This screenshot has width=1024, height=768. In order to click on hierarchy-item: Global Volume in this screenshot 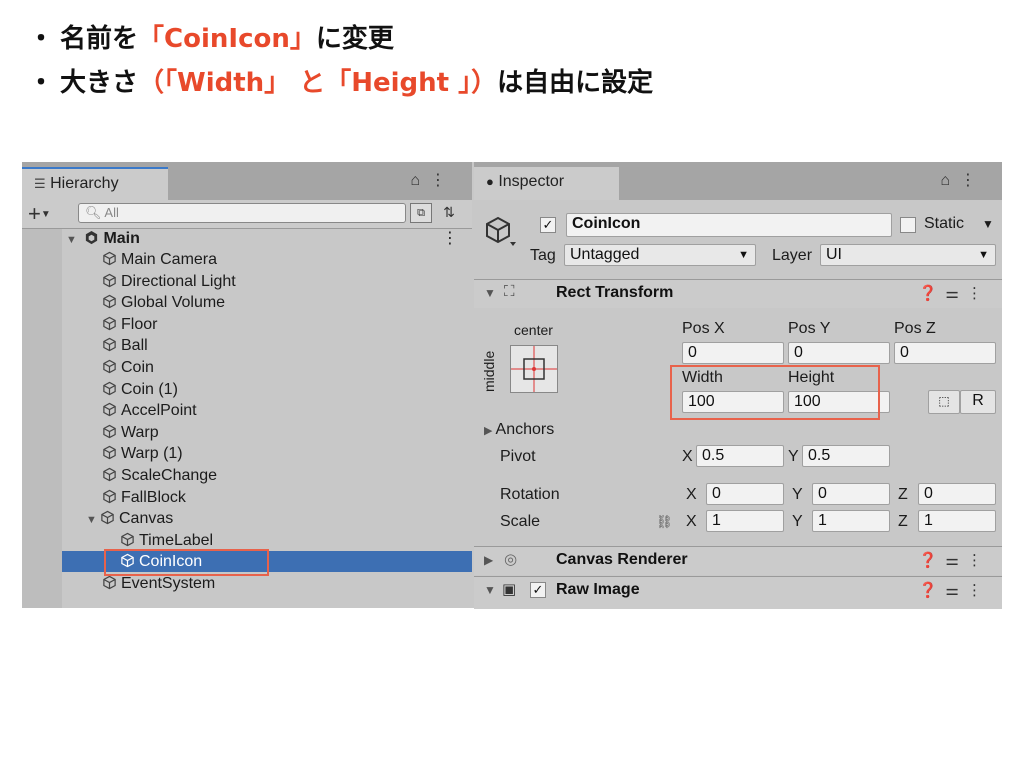, I will do `click(267, 302)`.